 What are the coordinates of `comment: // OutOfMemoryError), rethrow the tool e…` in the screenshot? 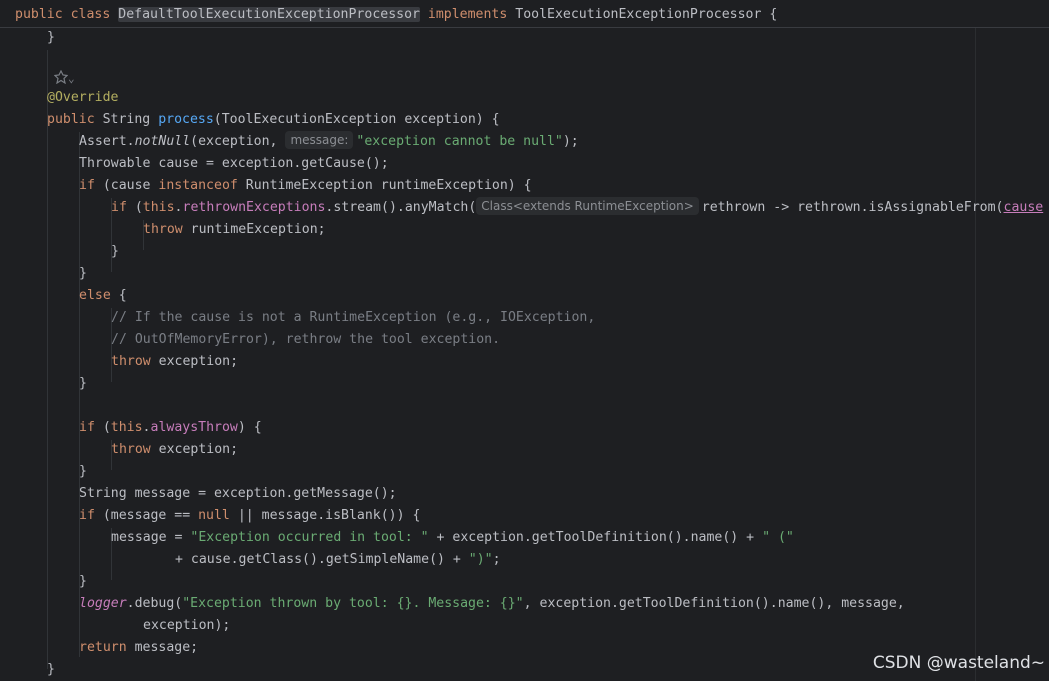 It's located at (306, 339).